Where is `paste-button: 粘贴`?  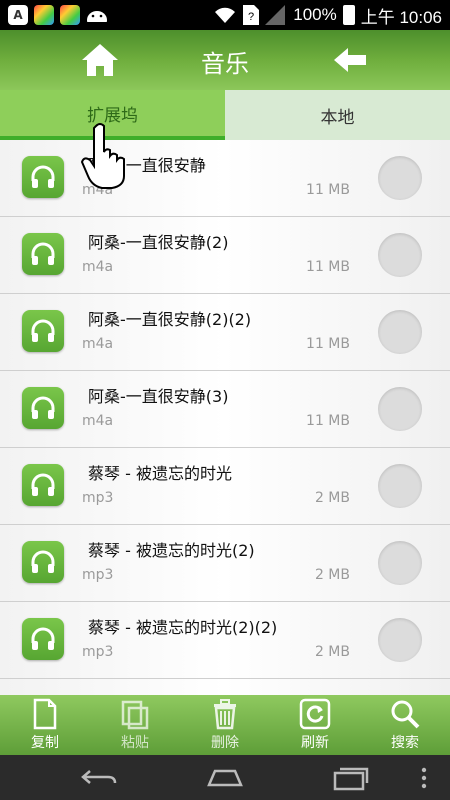 paste-button: 粘贴 is located at coordinates (135, 725).